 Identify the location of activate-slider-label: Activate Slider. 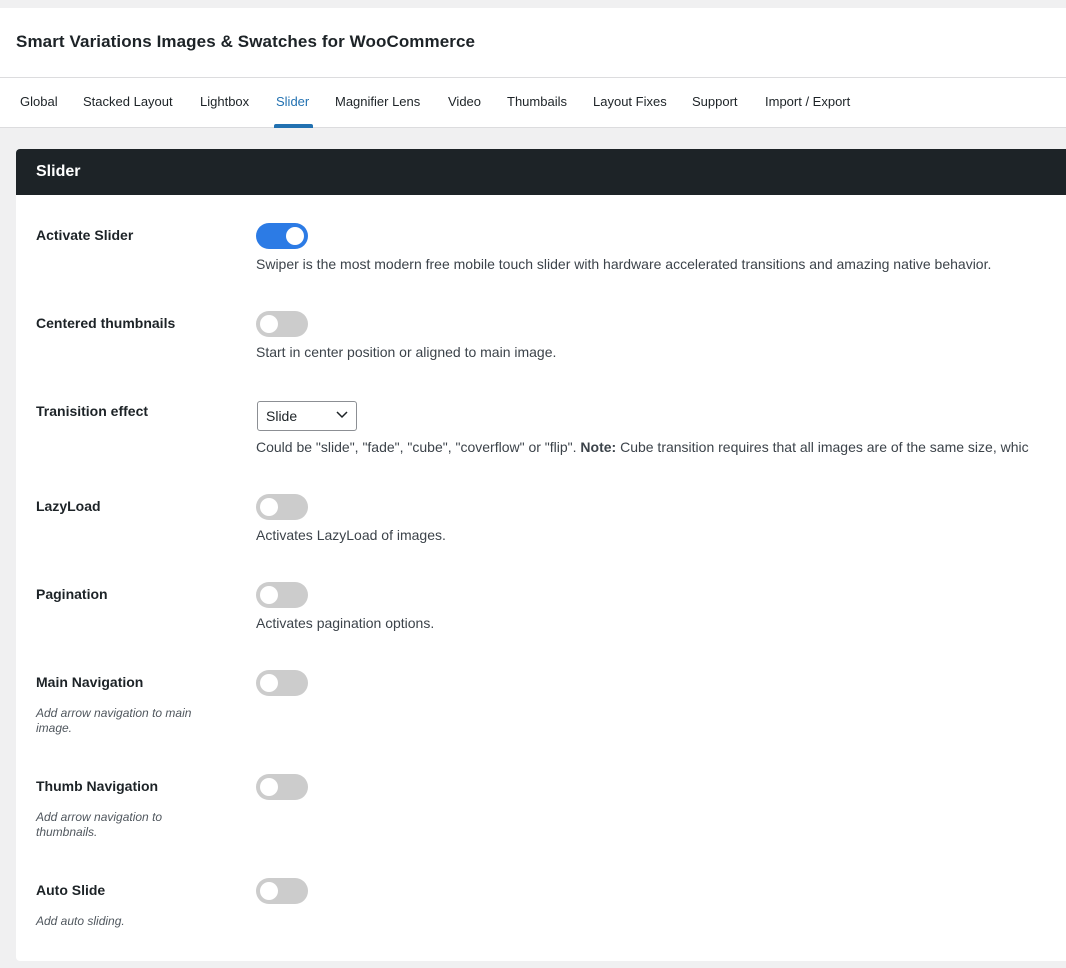
(85, 235).